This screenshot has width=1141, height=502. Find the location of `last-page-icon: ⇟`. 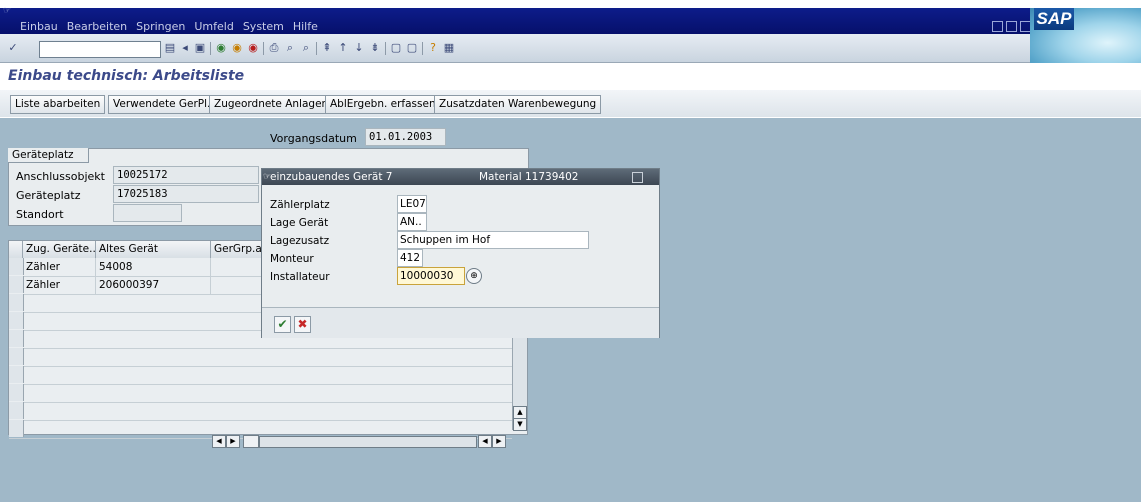

last-page-icon: ⇟ is located at coordinates (375, 48).